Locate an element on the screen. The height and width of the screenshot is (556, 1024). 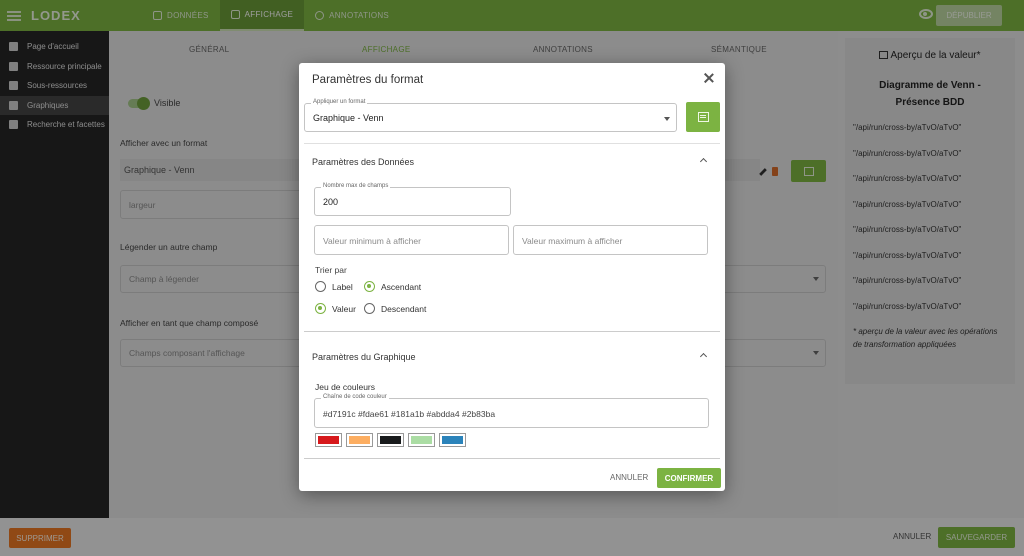
apply-format-label: Appliquer un format is located at coordinates (339, 102).